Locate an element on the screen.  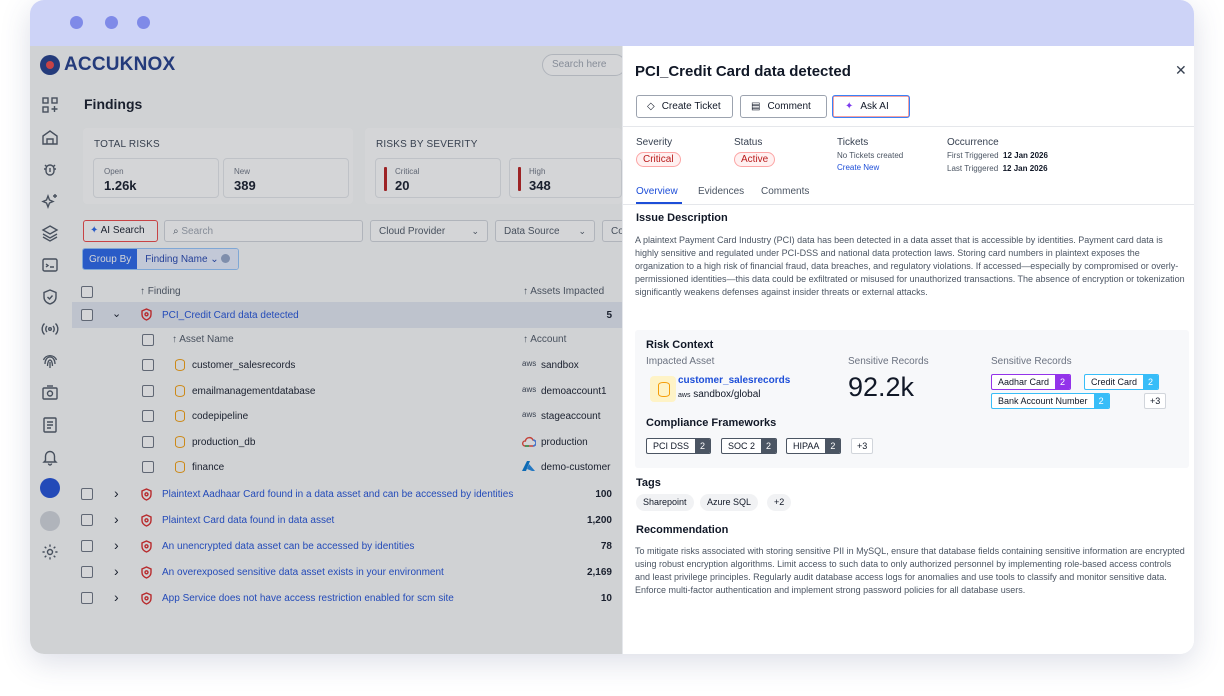
inventory-icon is located at coordinates (50, 137).